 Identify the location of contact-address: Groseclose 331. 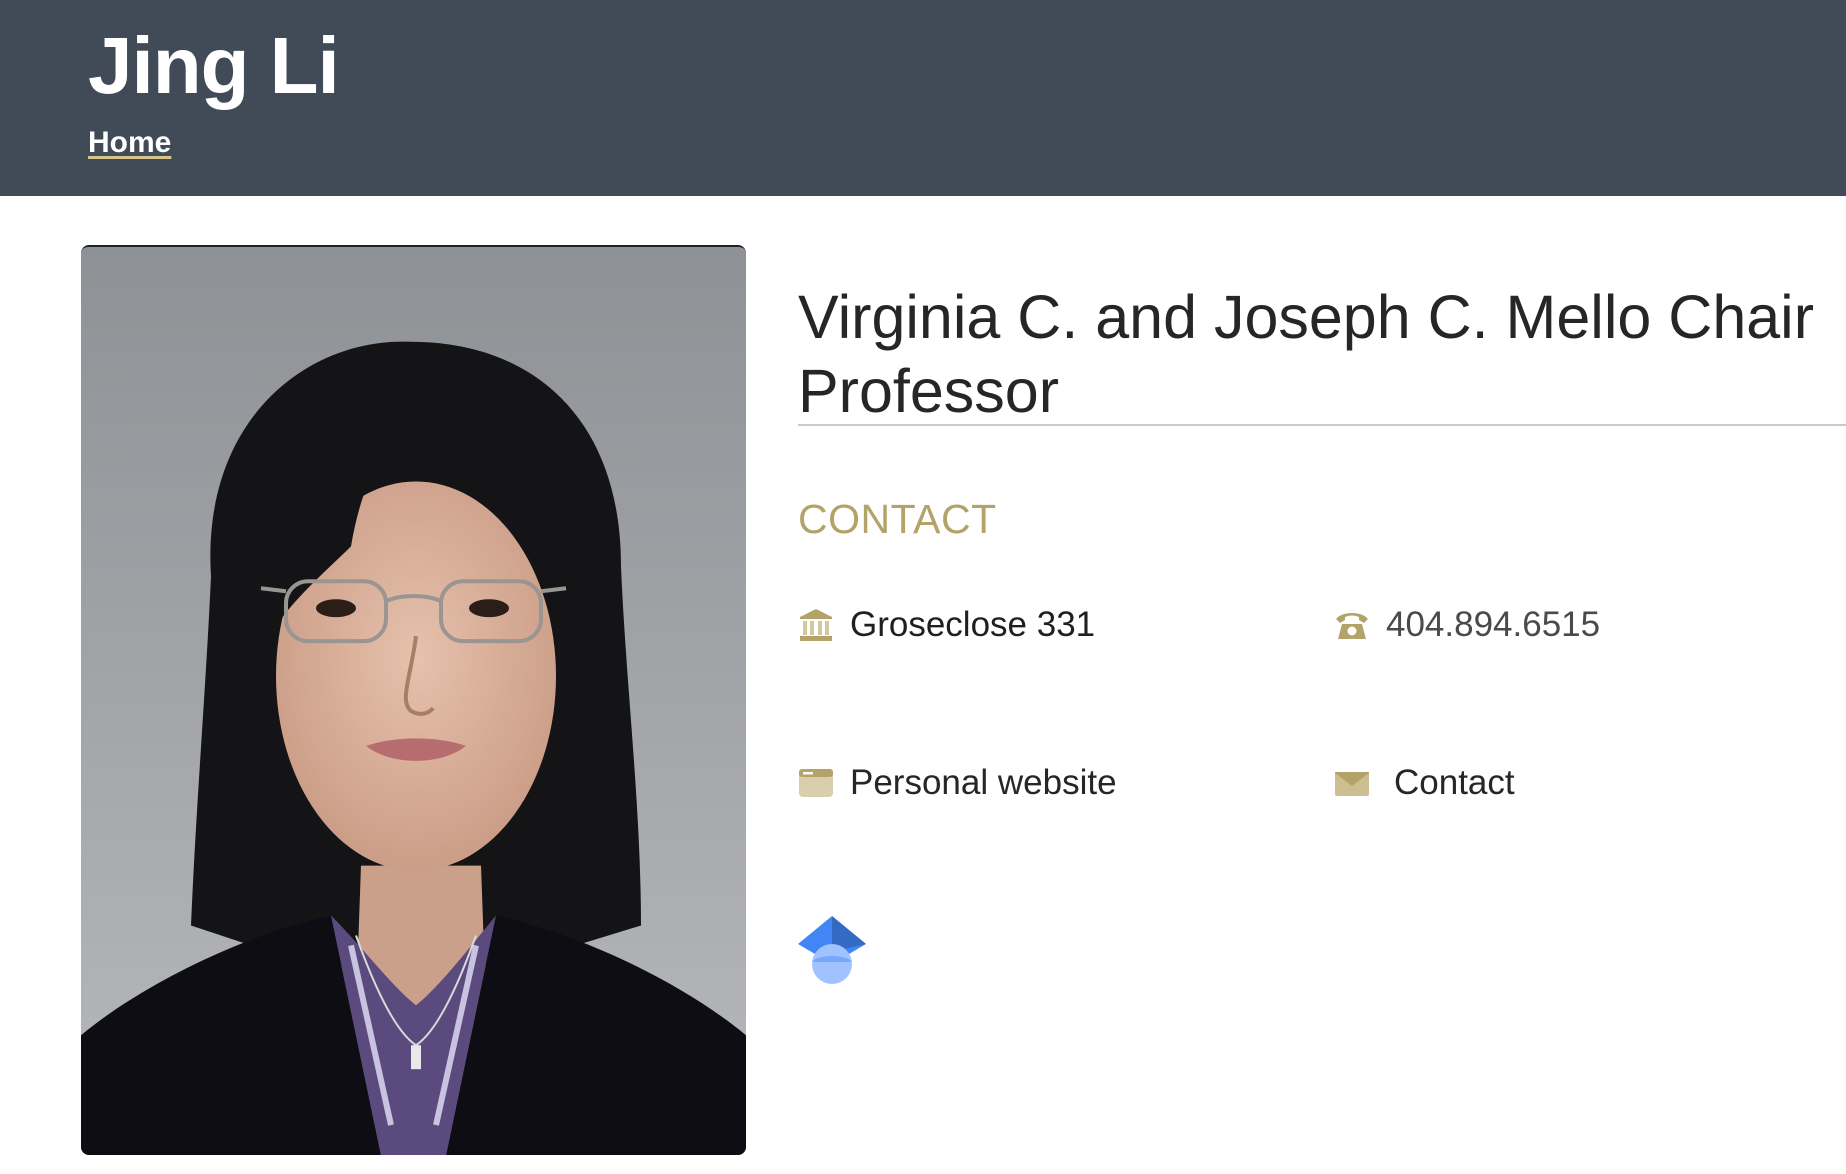
(946, 625).